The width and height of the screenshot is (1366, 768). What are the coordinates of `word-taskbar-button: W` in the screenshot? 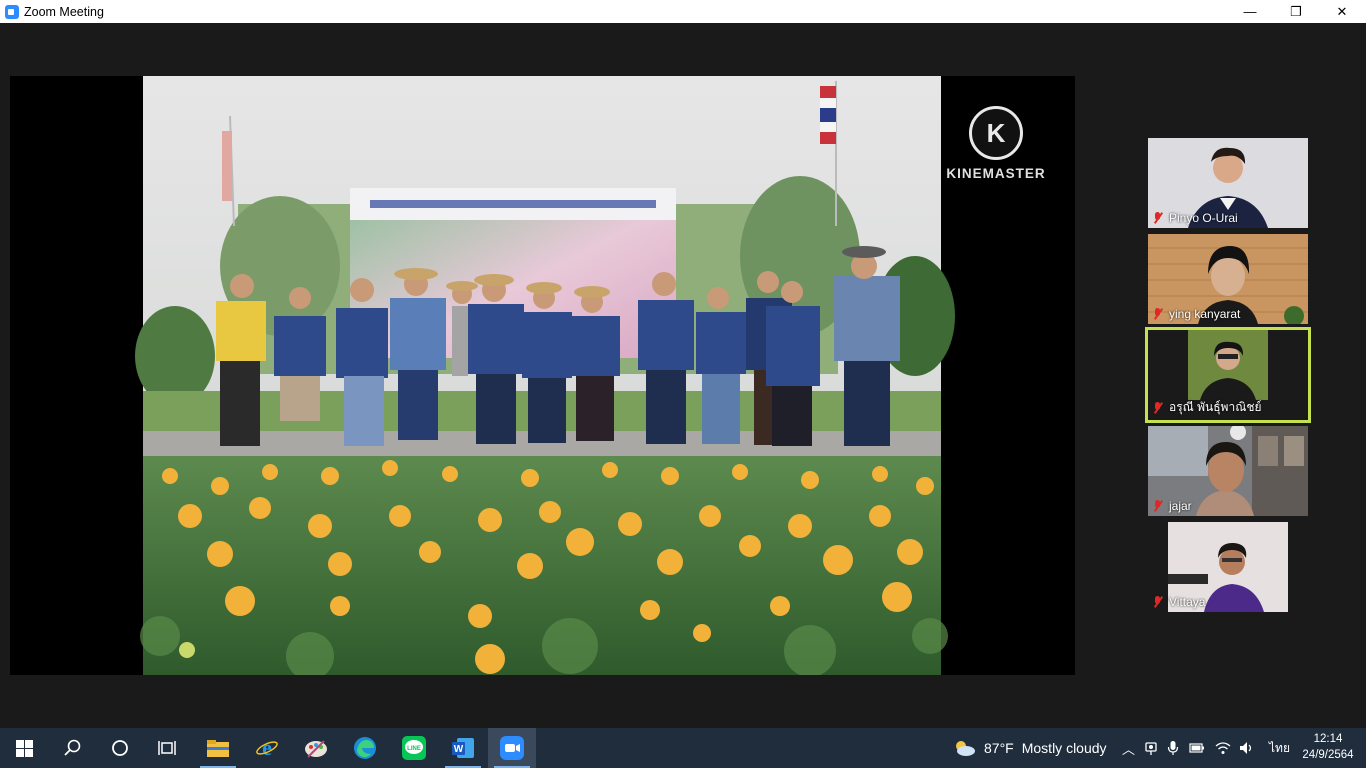 It's located at (463, 748).